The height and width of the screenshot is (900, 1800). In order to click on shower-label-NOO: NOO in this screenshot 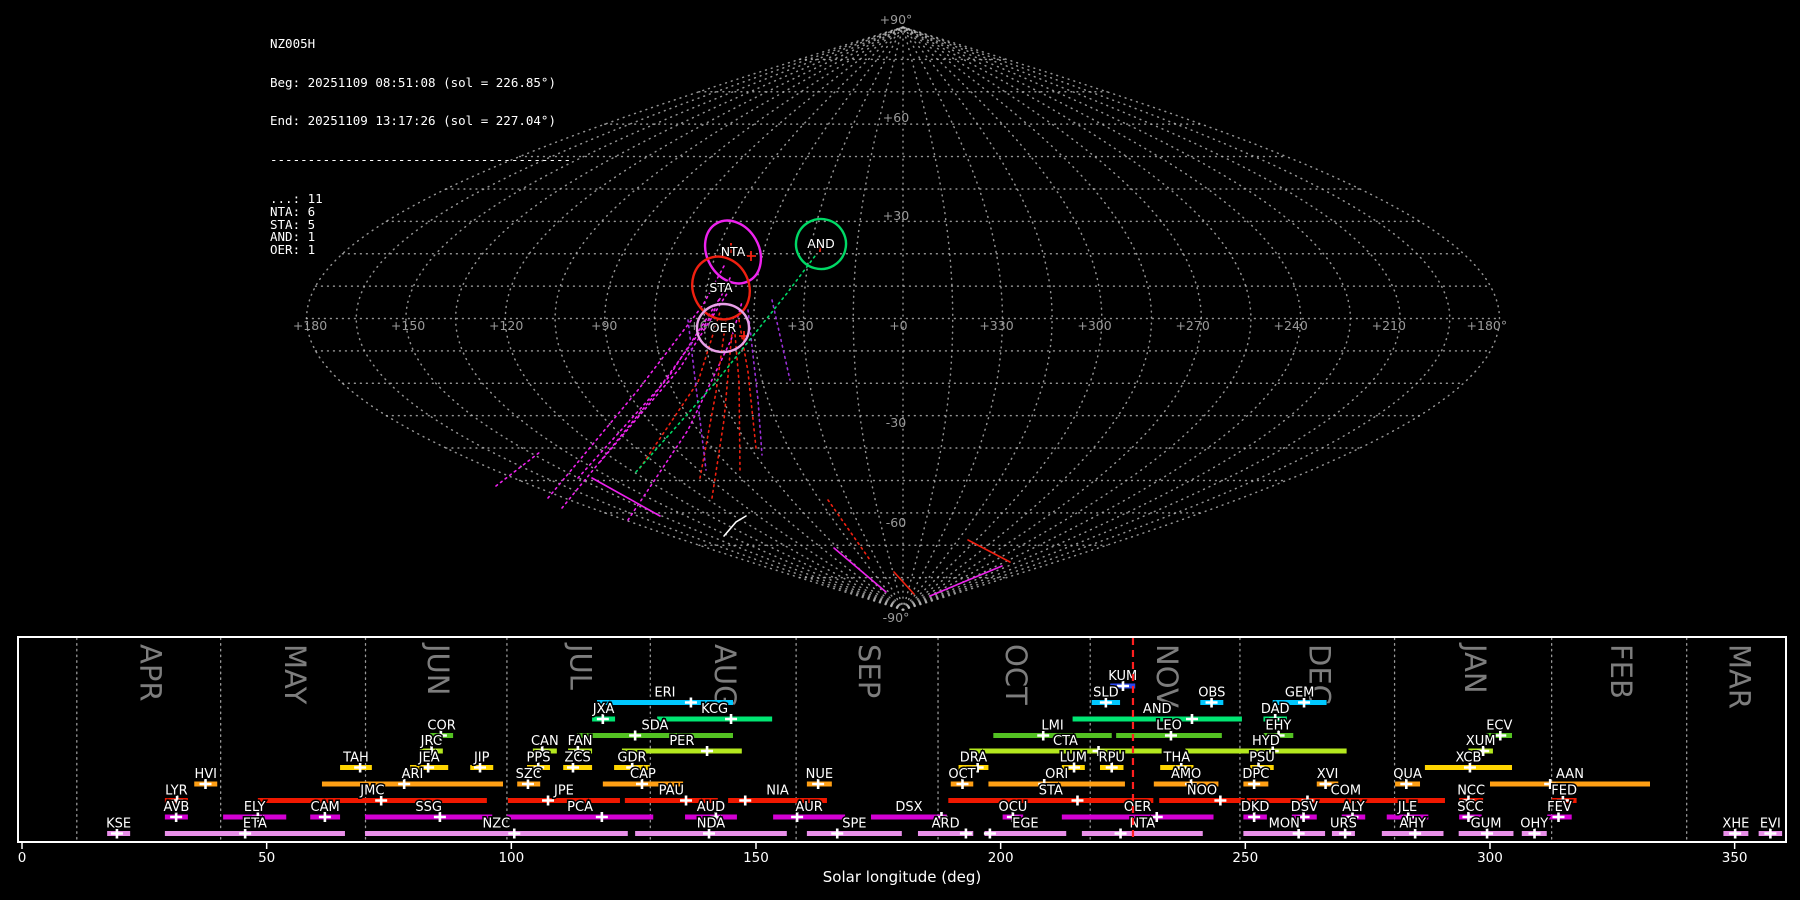, I will do `click(1202, 791)`.